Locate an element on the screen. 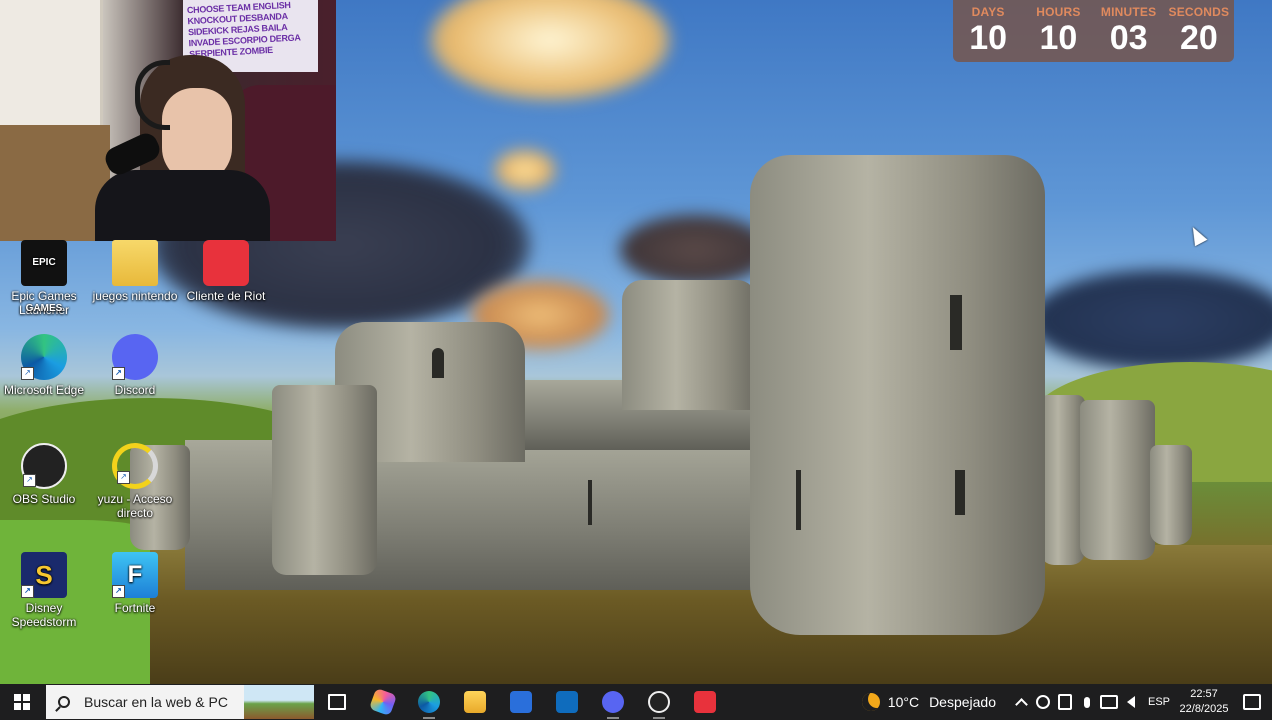  desktop-icon-discord: ↗ Discord is located at coordinates (135, 365).